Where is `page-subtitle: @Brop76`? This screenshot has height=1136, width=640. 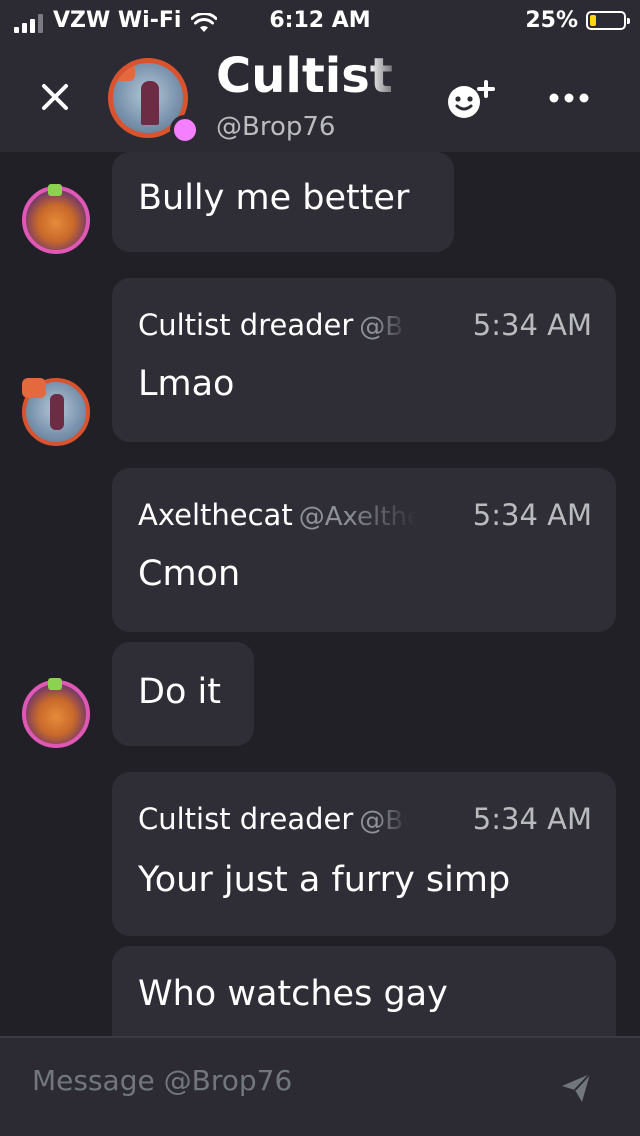 page-subtitle: @Brop76 is located at coordinates (276, 127).